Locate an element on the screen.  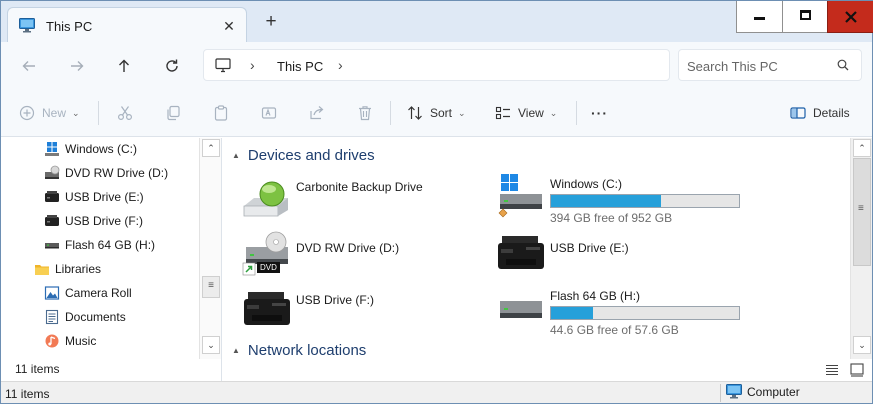
item-count: 11 items is located at coordinates (37, 369).